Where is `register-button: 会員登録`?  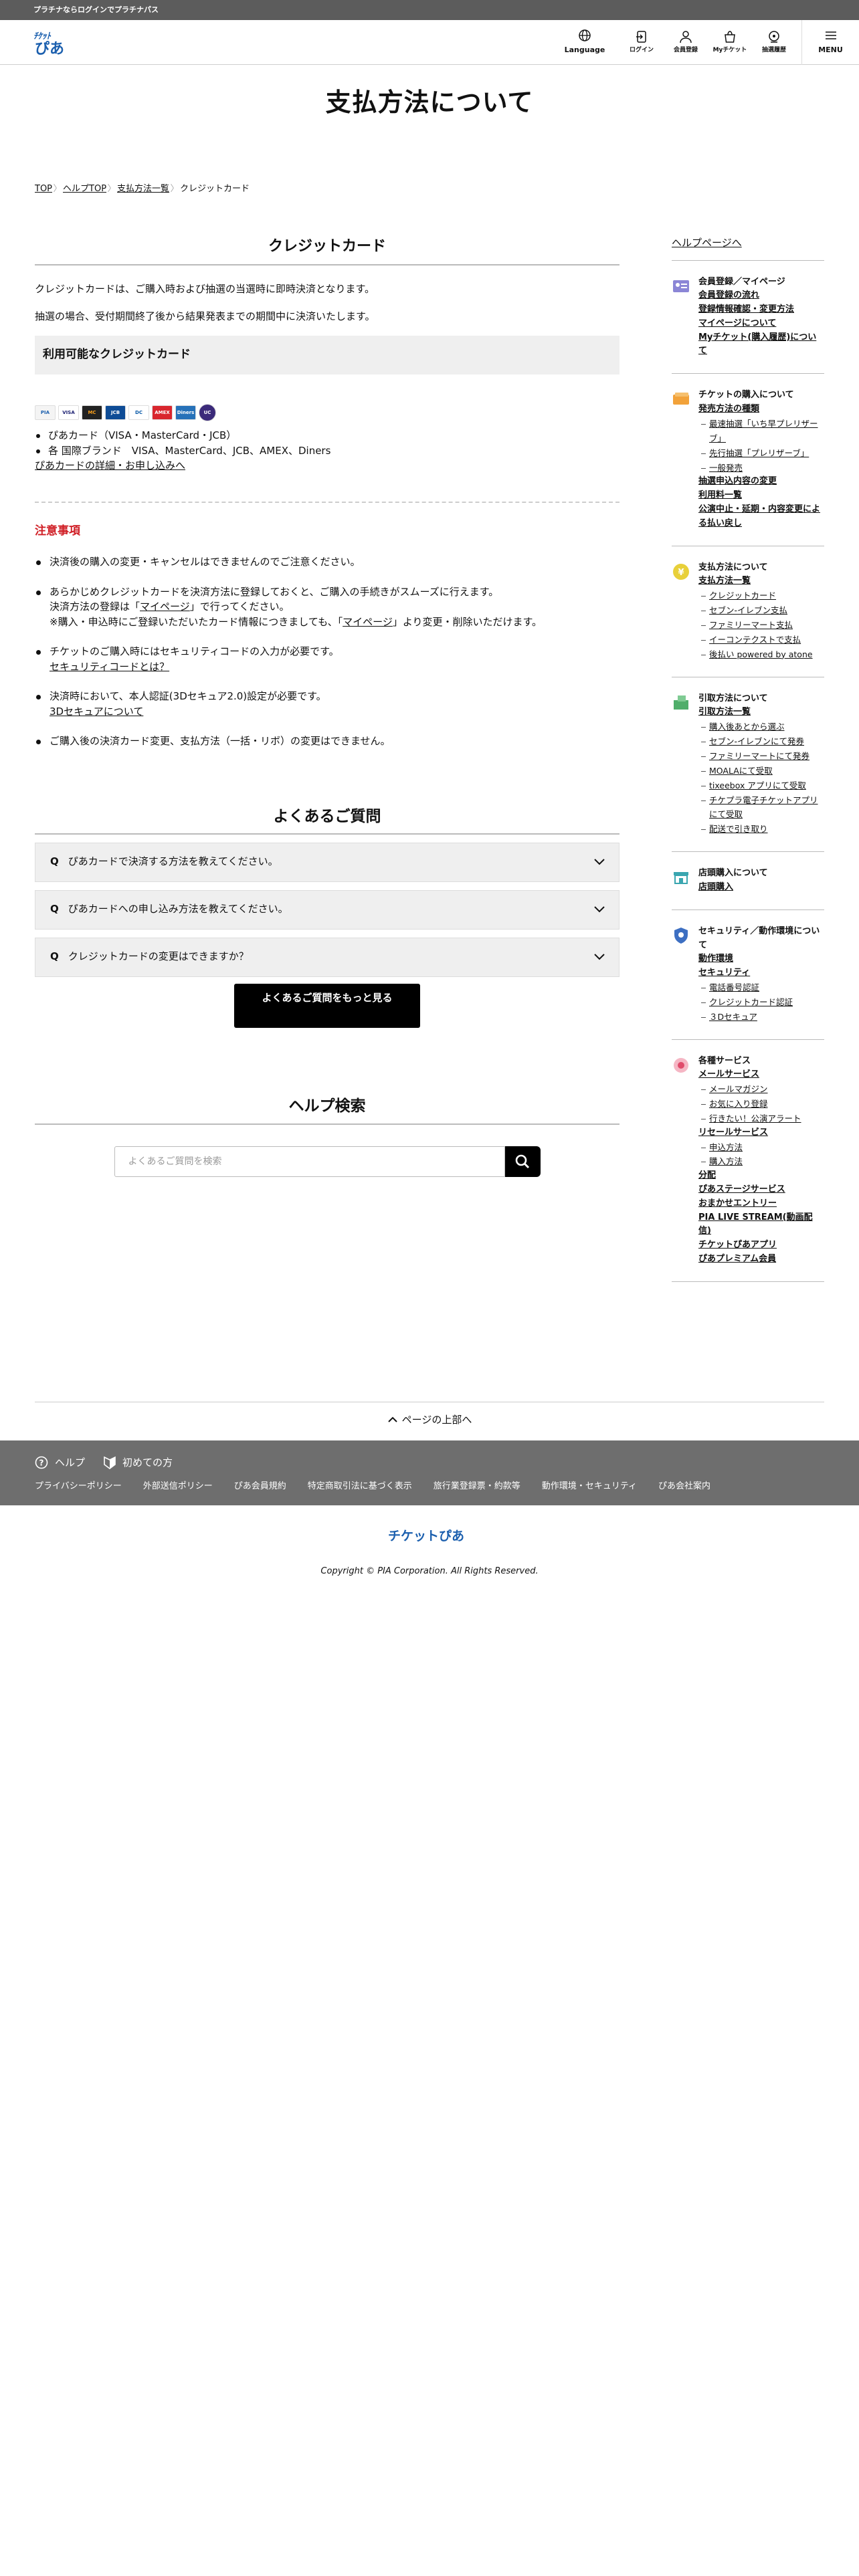 register-button: 会員登録 is located at coordinates (686, 42).